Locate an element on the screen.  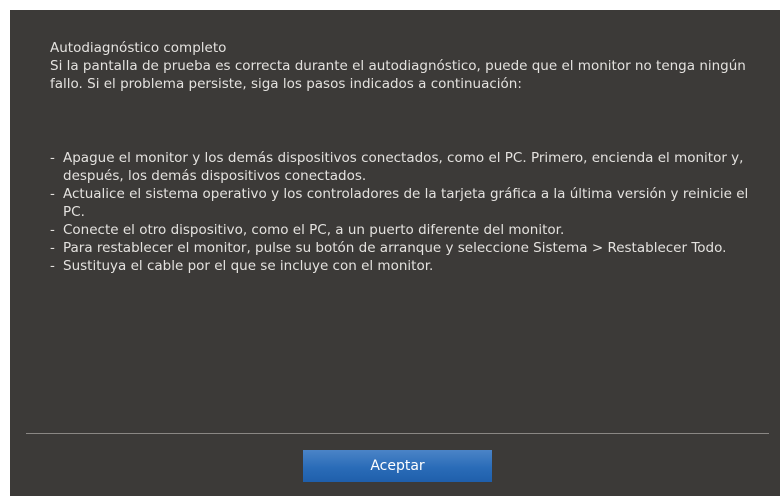
accept-button: Aceptar is located at coordinates (397, 466).